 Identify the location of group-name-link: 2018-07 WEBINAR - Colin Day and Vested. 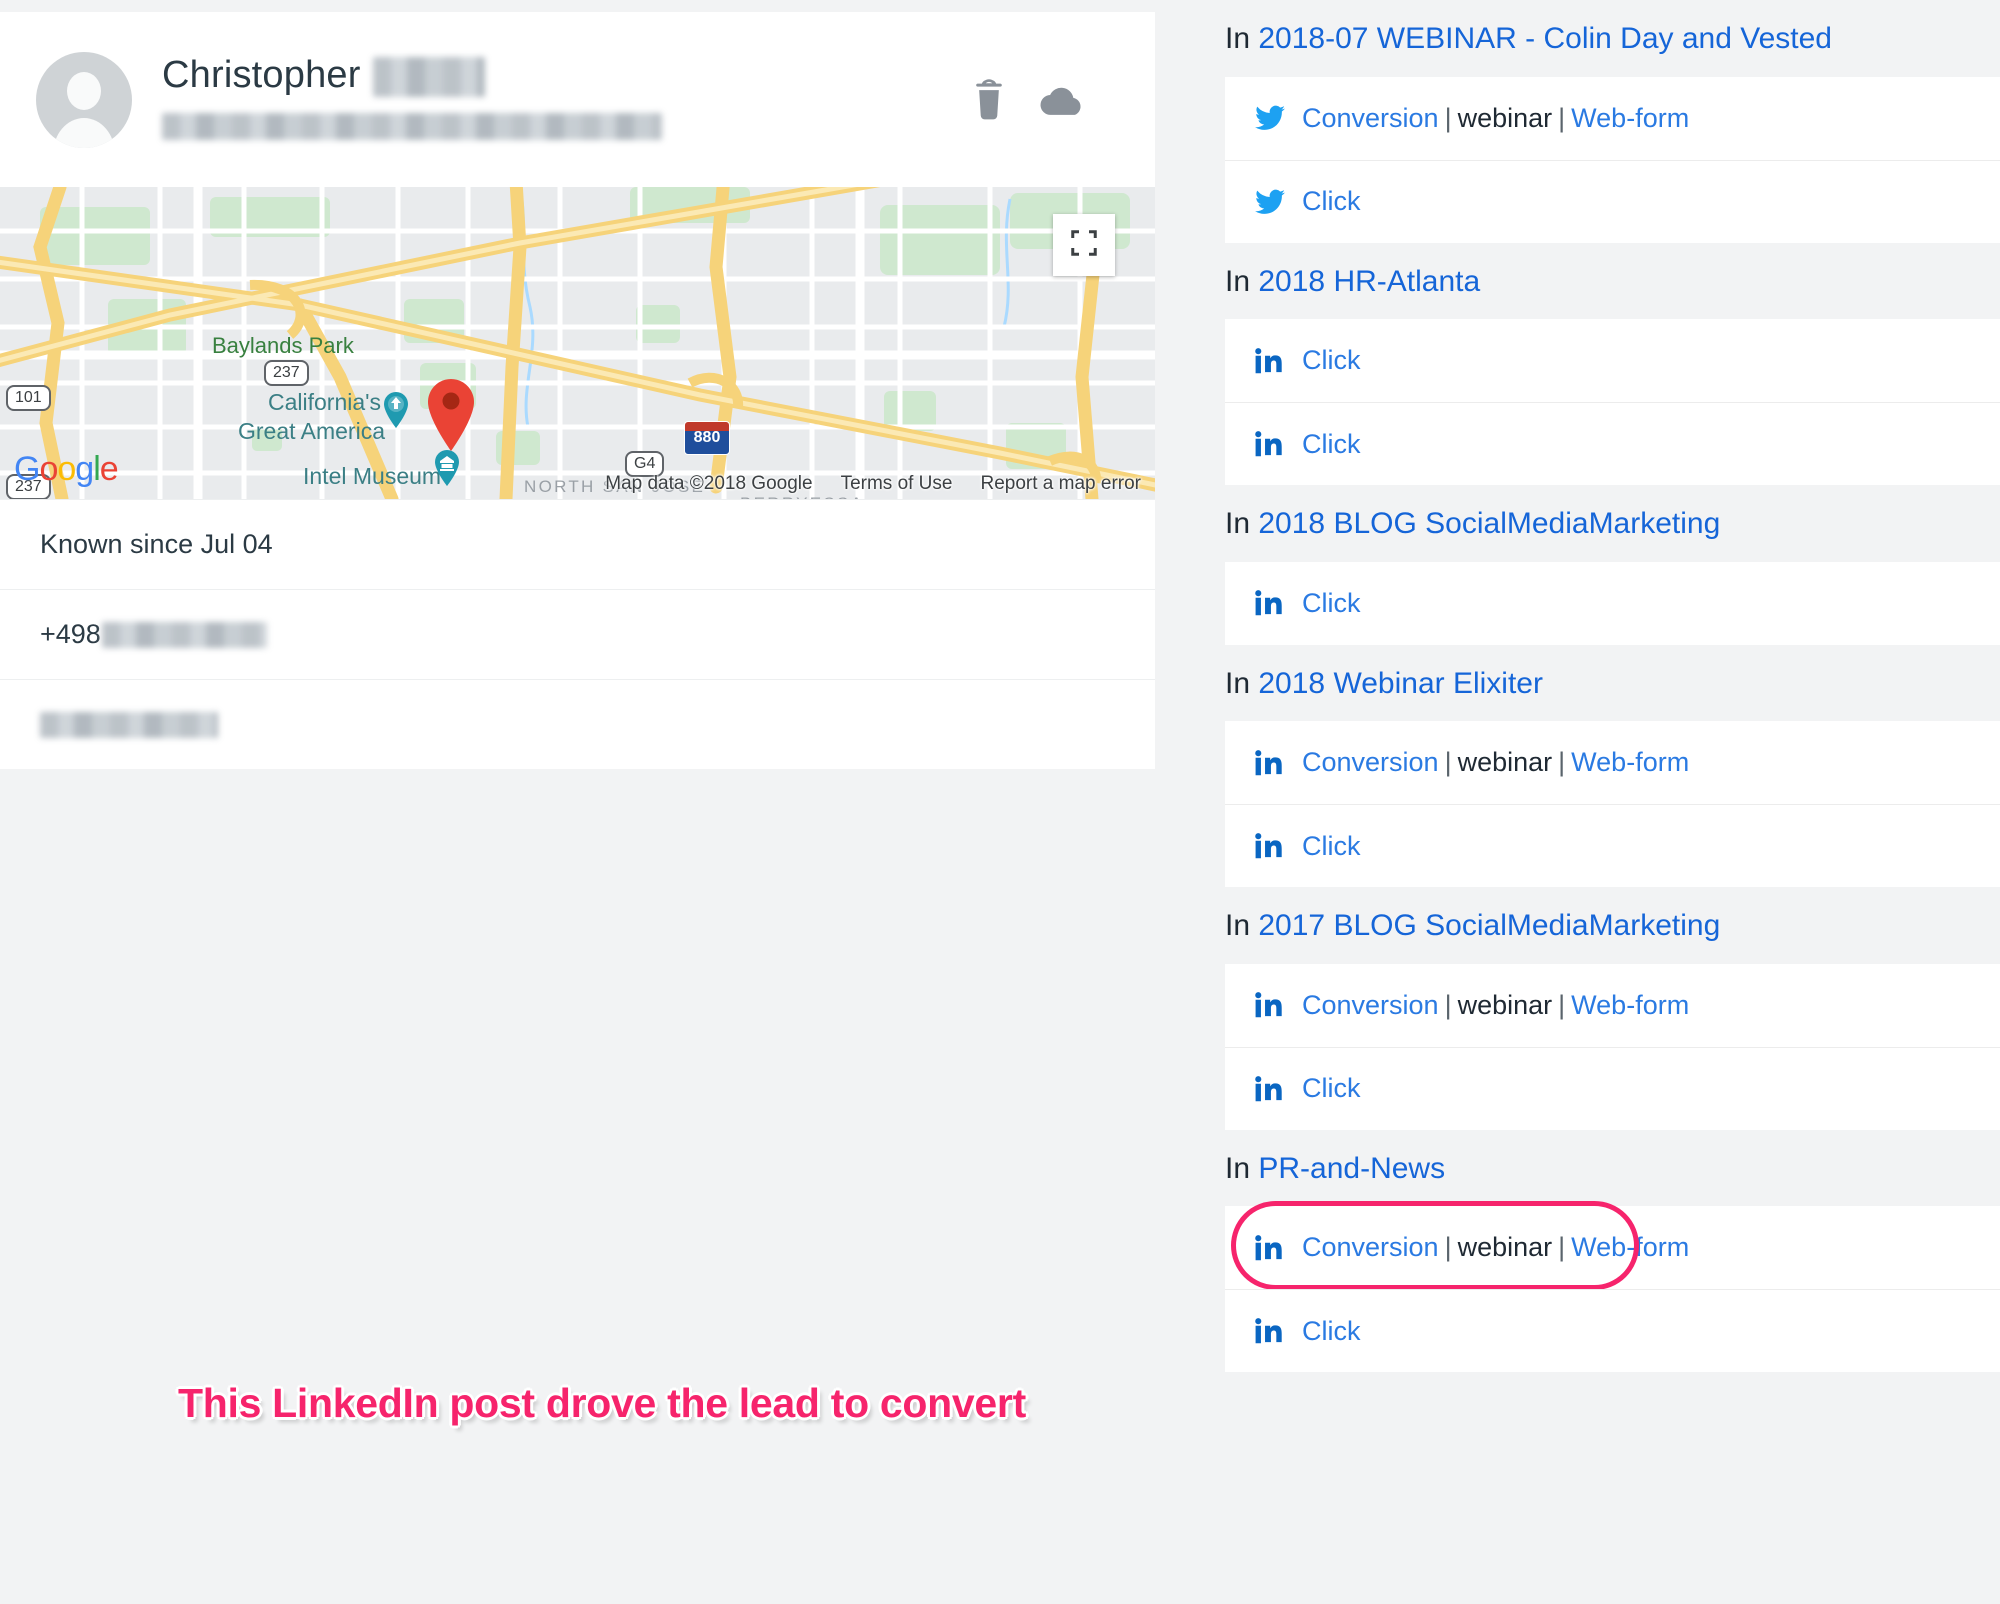
(1545, 38).